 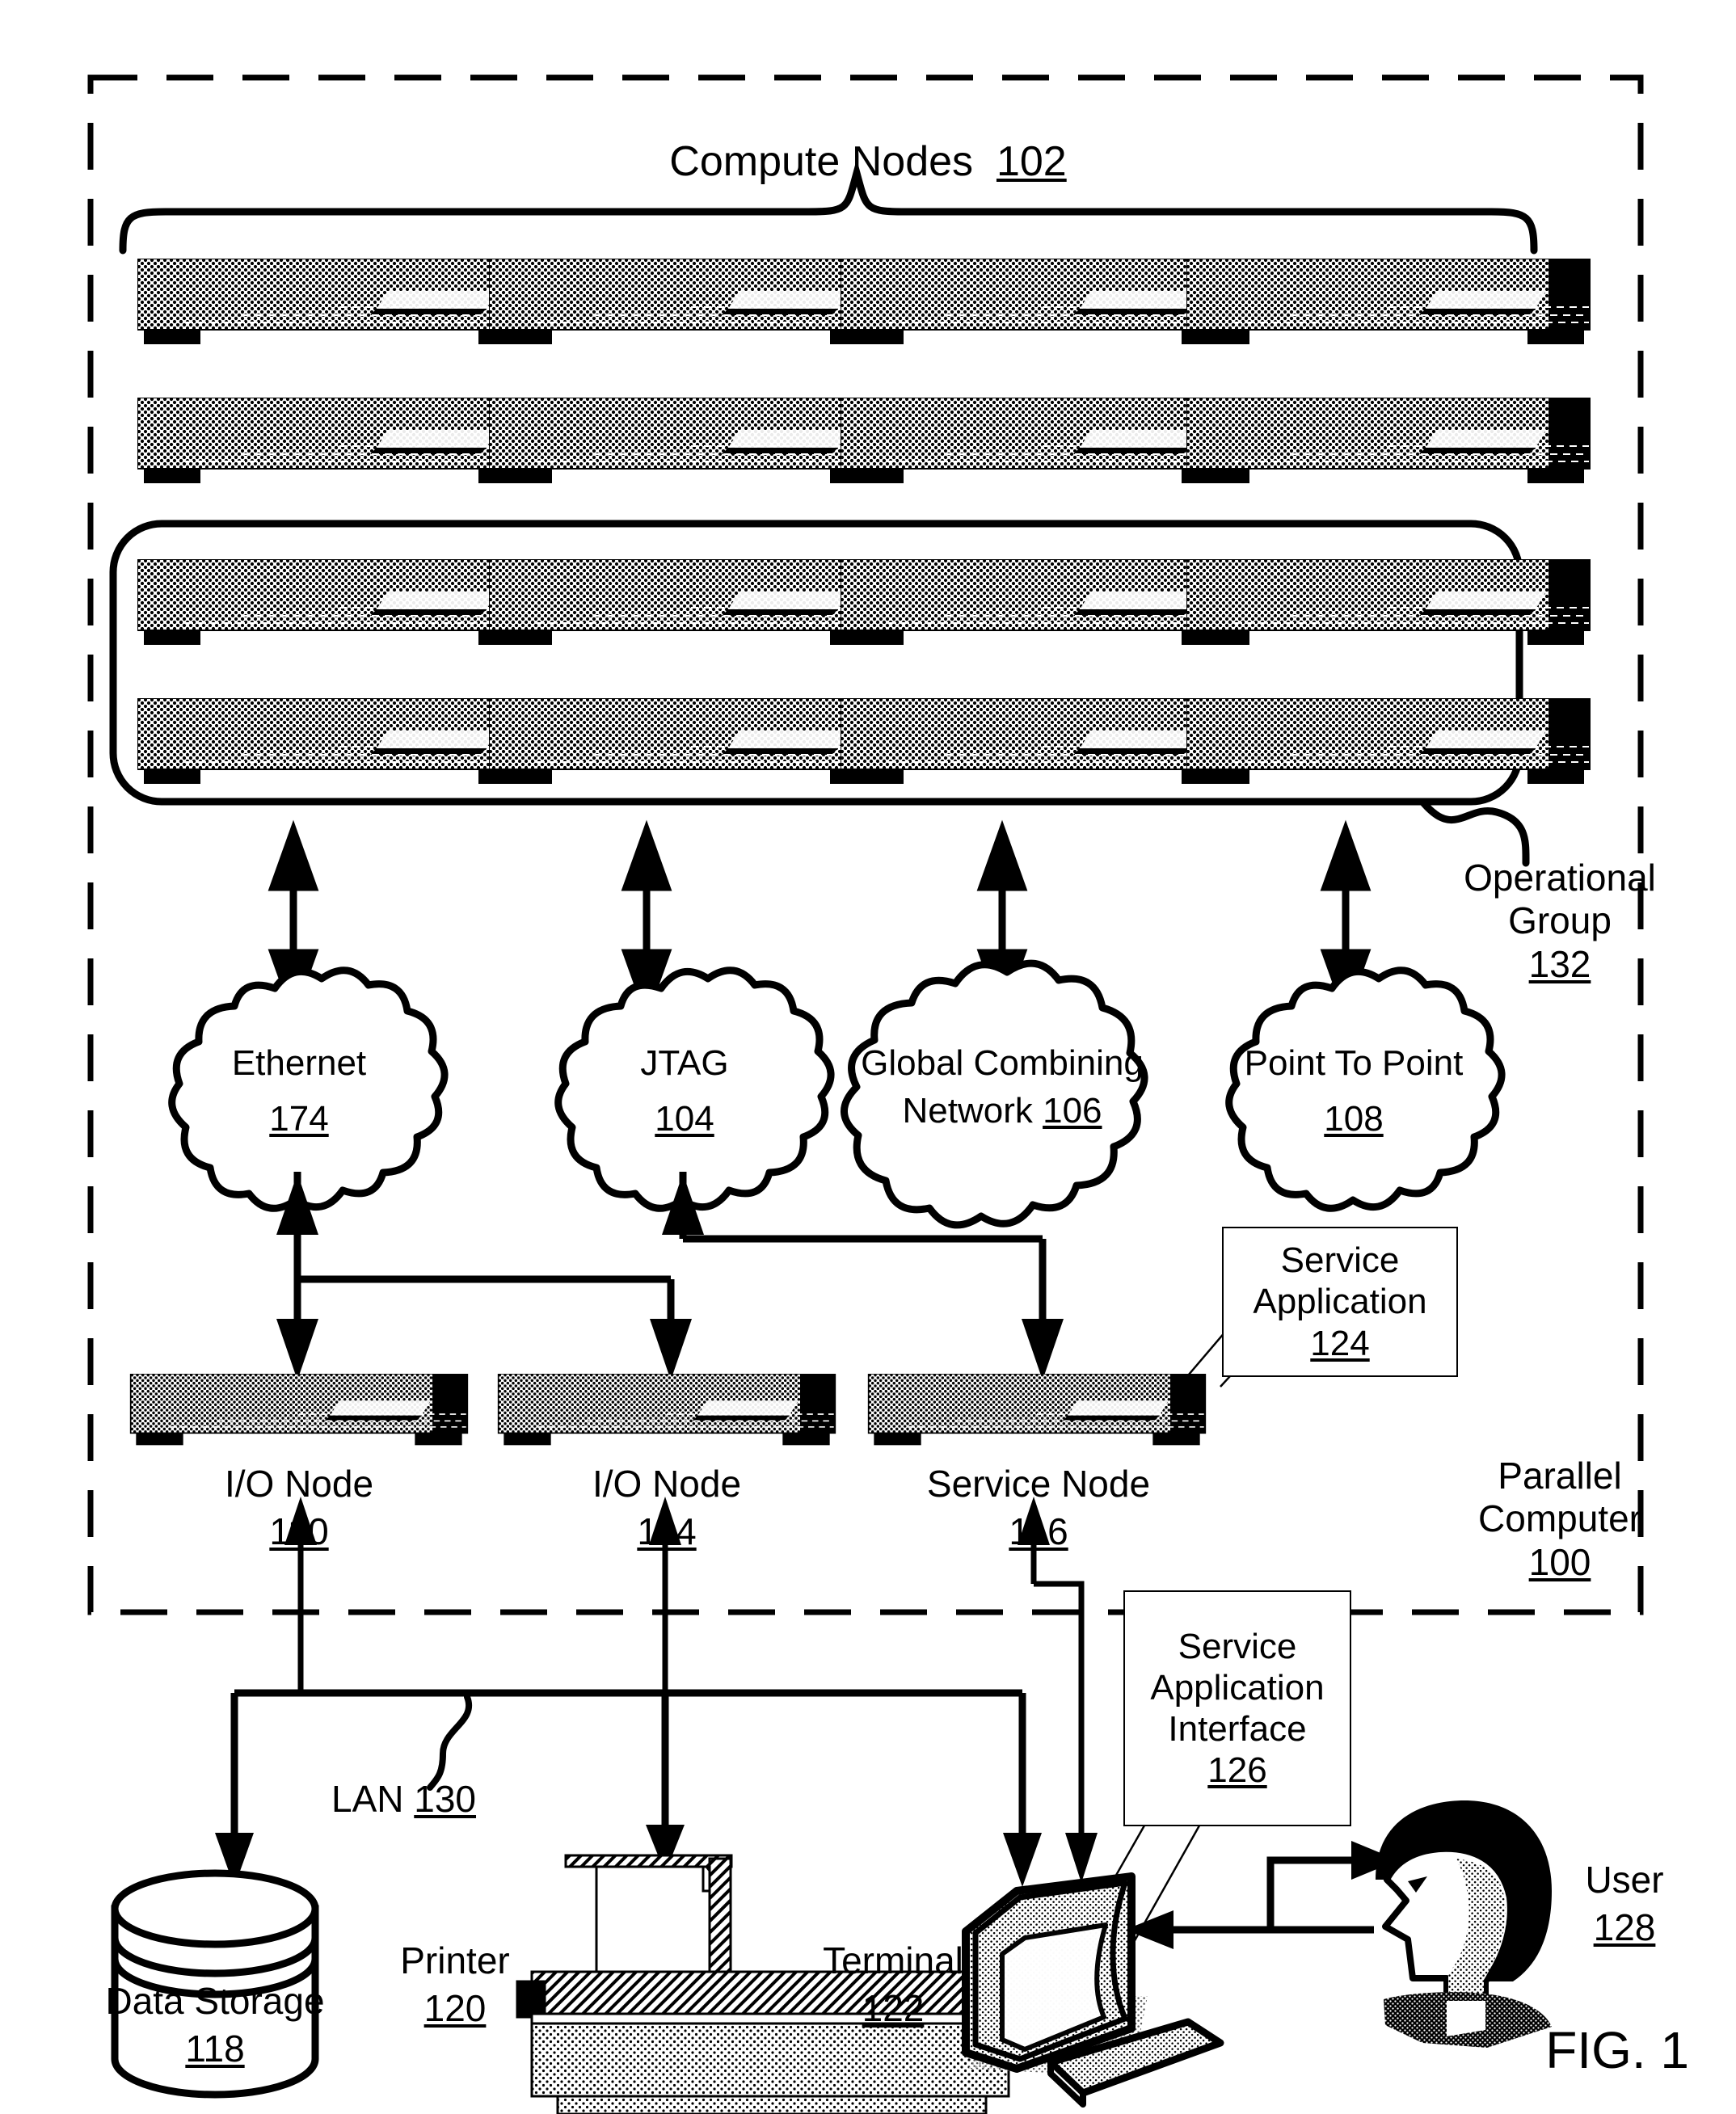 I want to click on cloud-label-jtag: JTAG 104, so click(x=684, y=1091).